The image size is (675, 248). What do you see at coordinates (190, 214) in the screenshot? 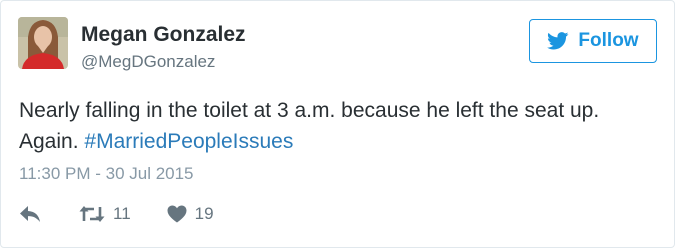
I see `like-button: 19` at bounding box center [190, 214].